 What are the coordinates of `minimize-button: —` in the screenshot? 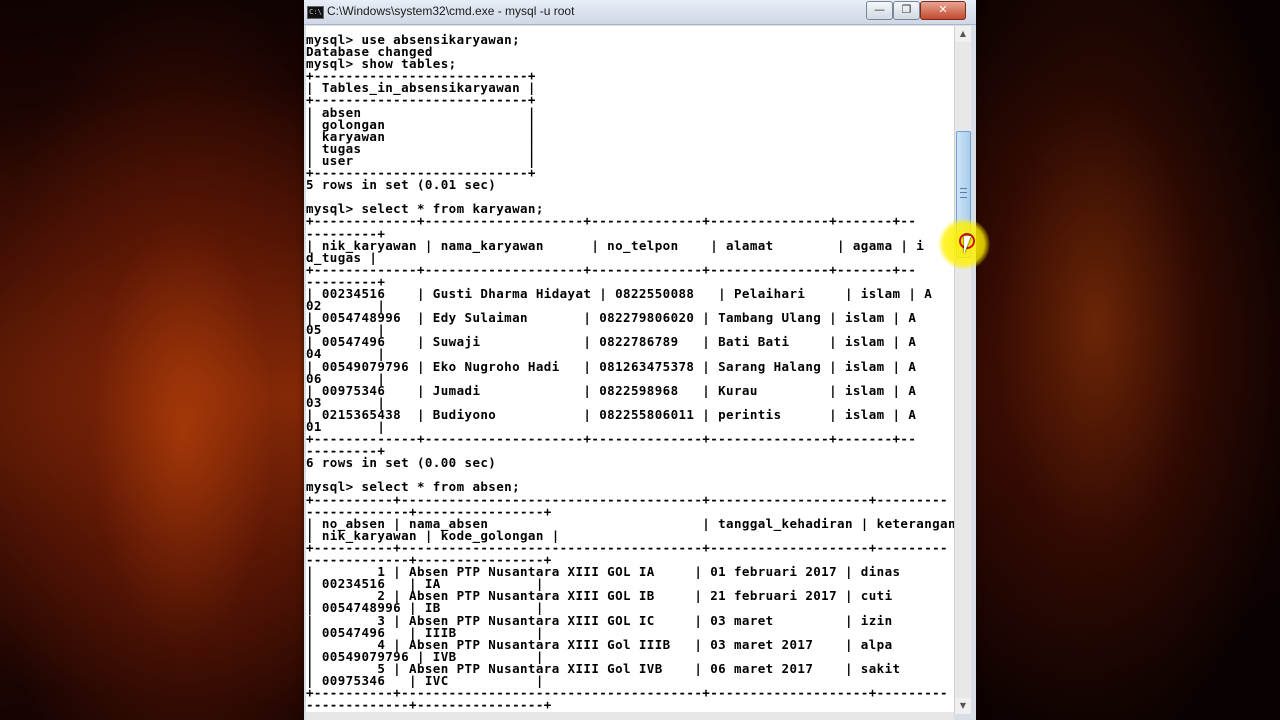 It's located at (879, 10).